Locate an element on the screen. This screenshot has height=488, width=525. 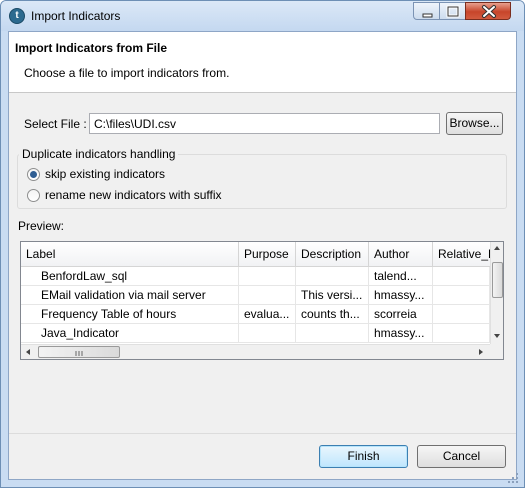
select-file-label: Select File : is located at coordinates (55, 124).